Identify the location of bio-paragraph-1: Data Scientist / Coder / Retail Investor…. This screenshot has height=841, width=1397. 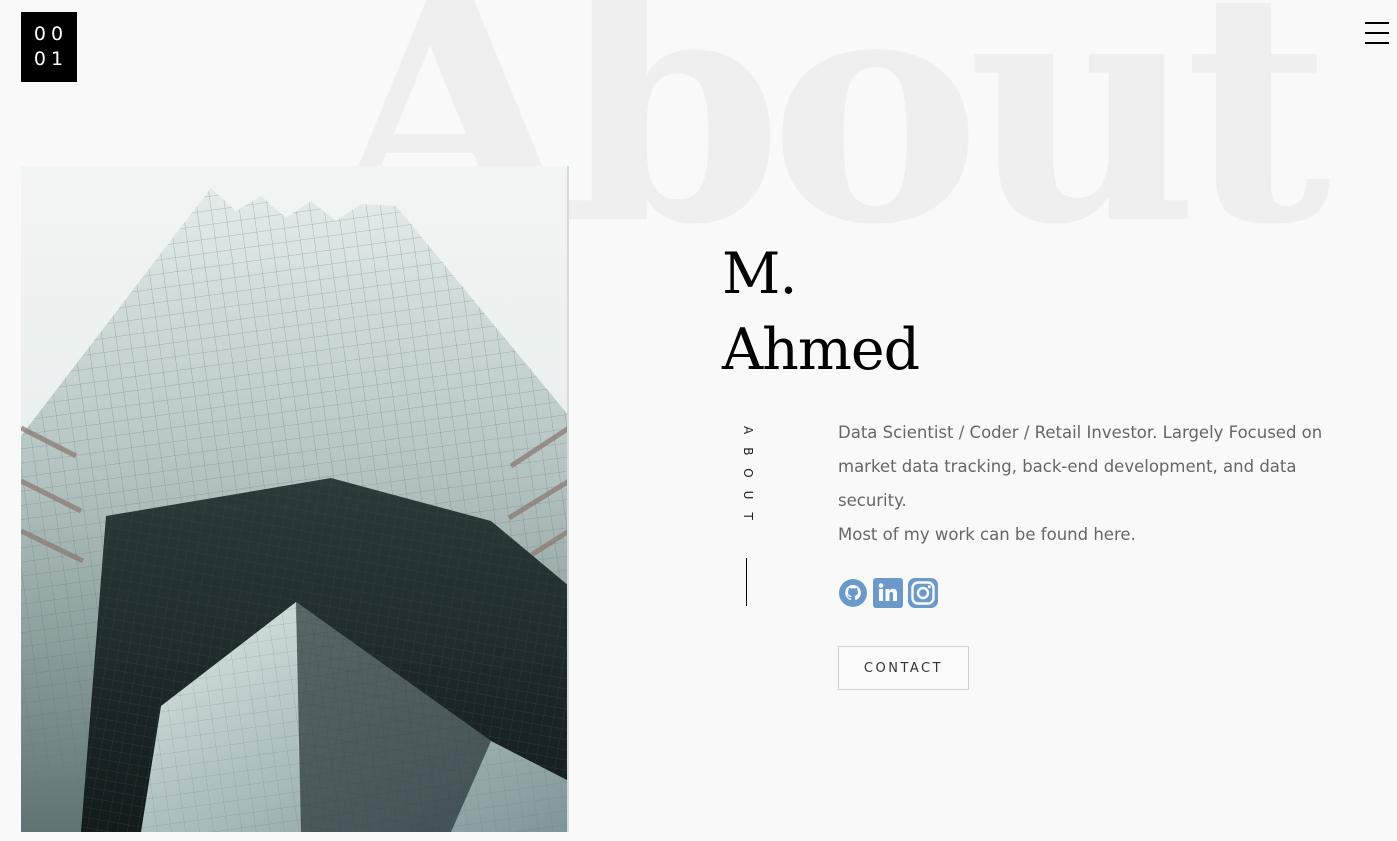
(1080, 466).